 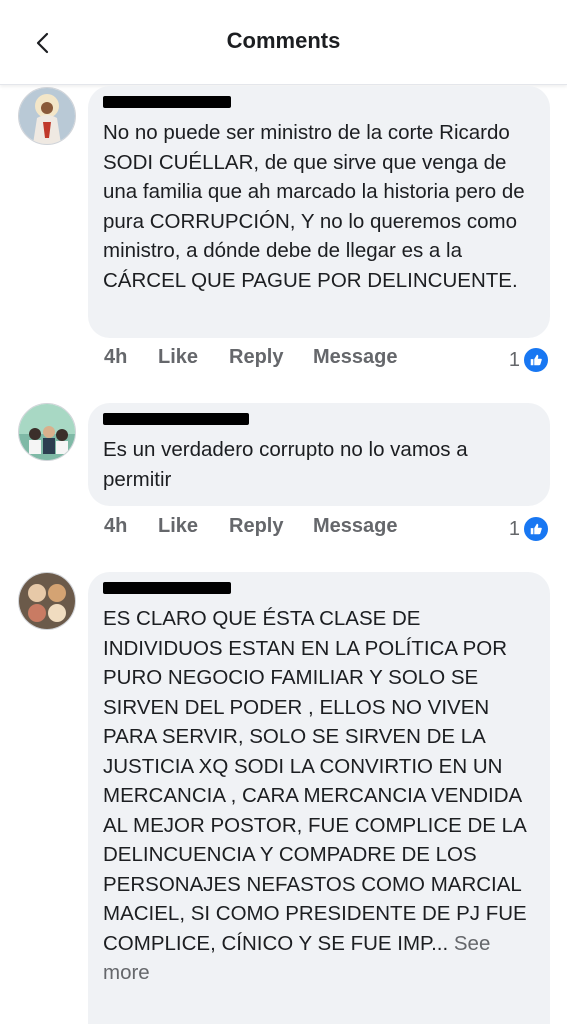 I want to click on page-title: Comments, so click(x=283, y=40).